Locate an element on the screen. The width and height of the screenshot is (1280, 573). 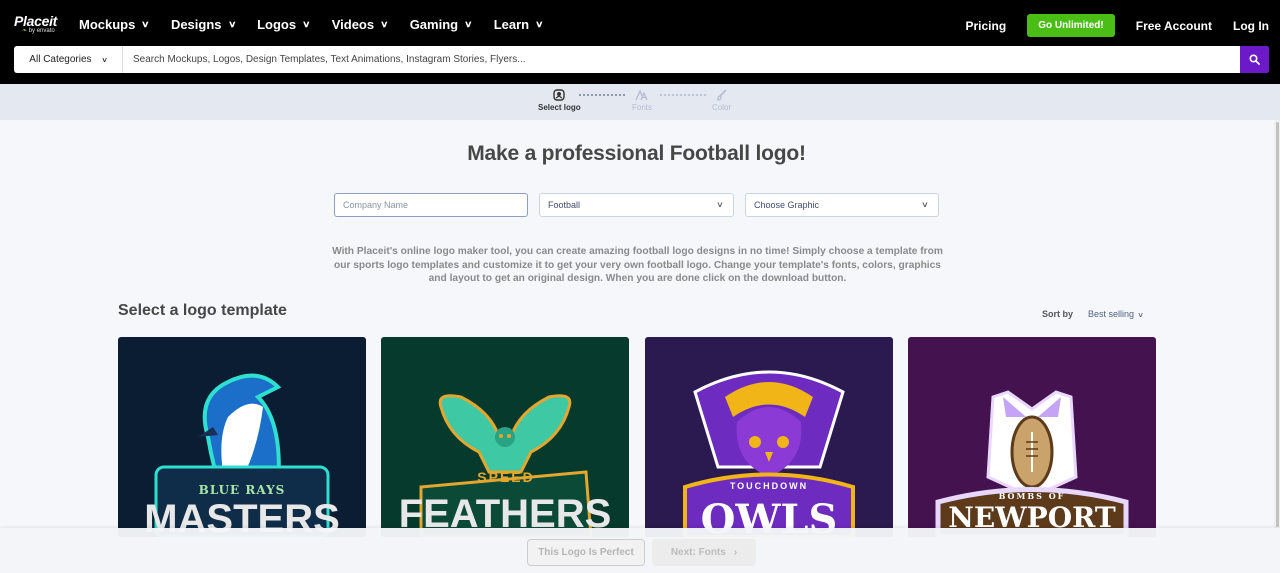
step-select-logo: Select logo is located at coordinates (559, 100).